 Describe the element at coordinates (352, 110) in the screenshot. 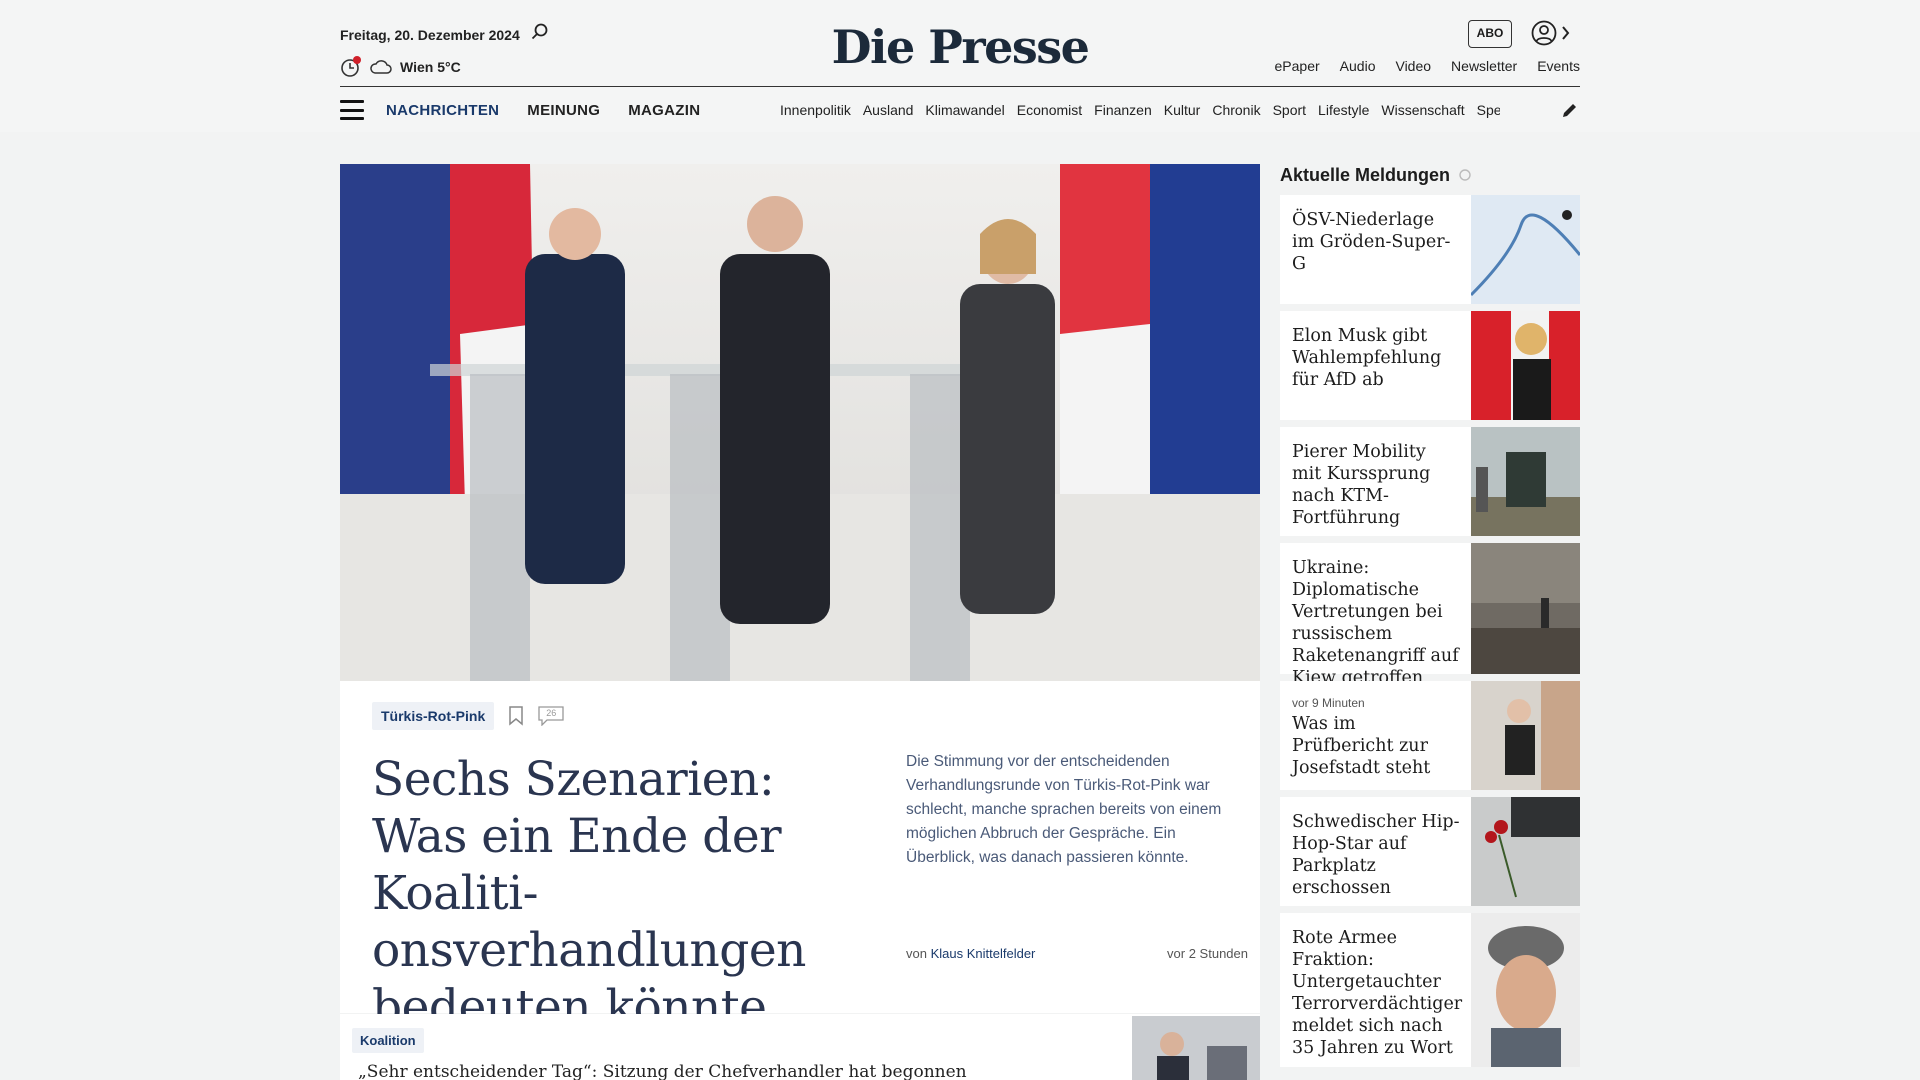

I see `menu-icon` at that location.